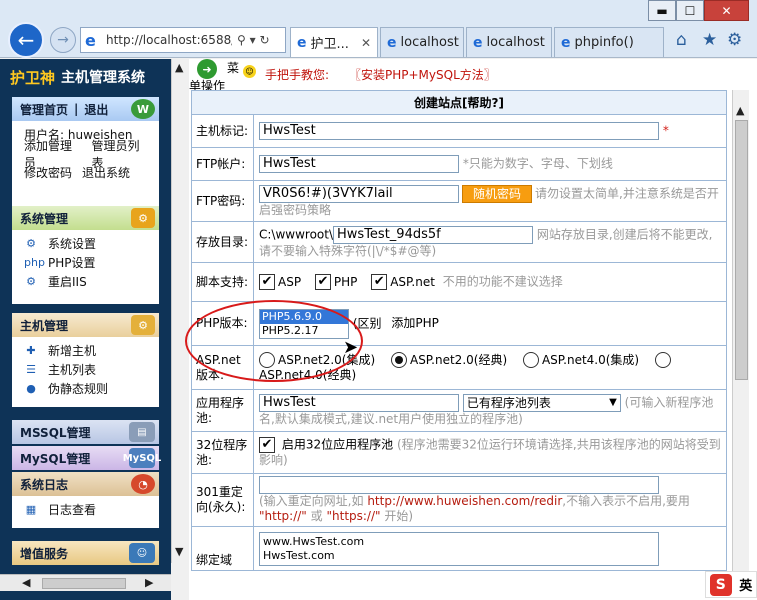 This screenshot has width=757, height=600. Describe the element at coordinates (26, 40) in the screenshot. I see `back-button: ←` at that location.